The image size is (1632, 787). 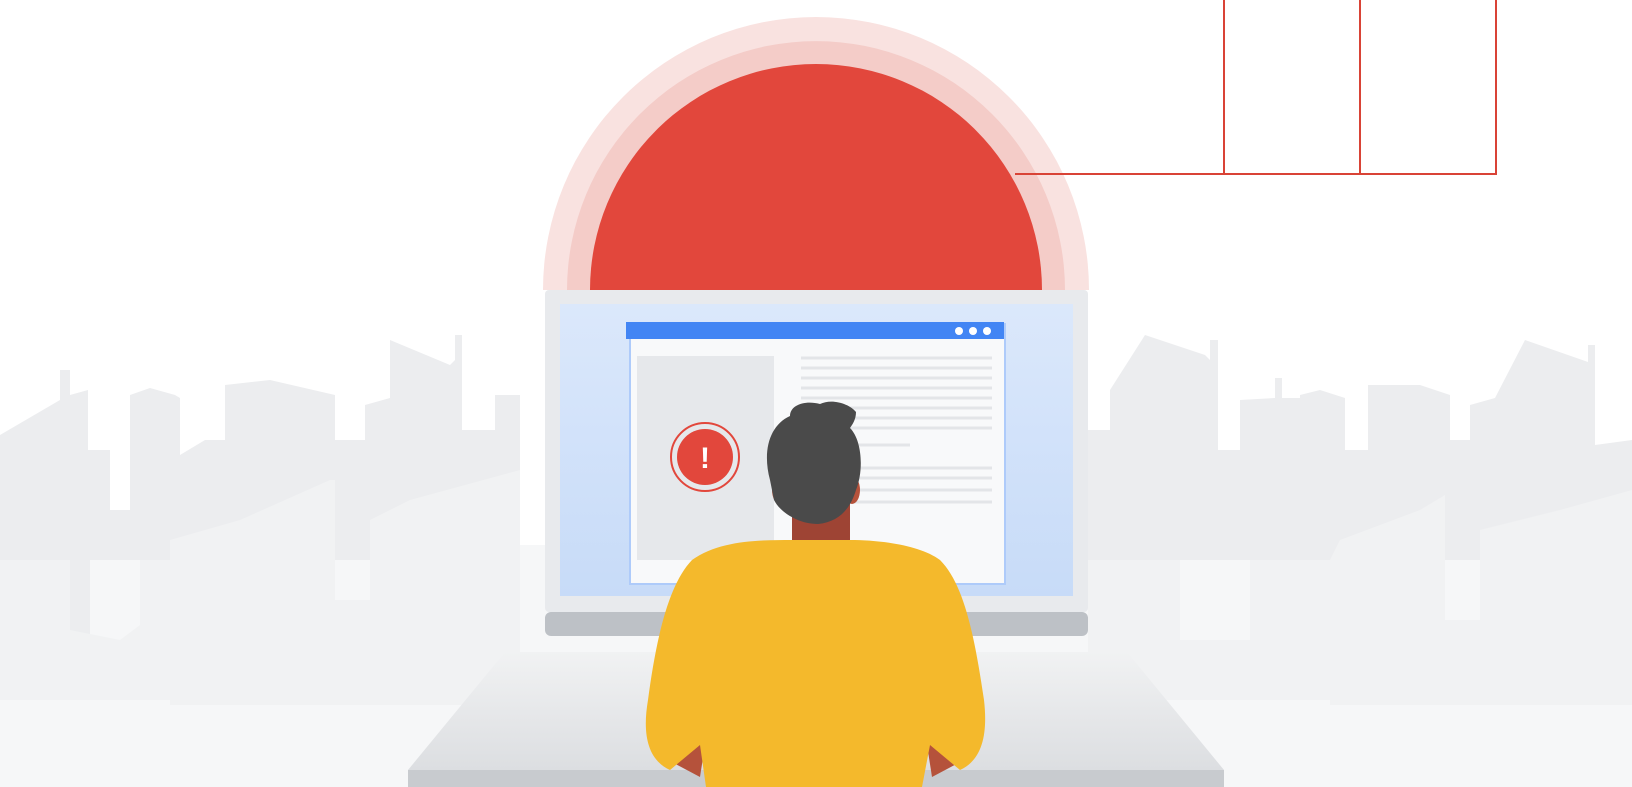 I want to click on browser-title-bar, so click(x=815, y=330).